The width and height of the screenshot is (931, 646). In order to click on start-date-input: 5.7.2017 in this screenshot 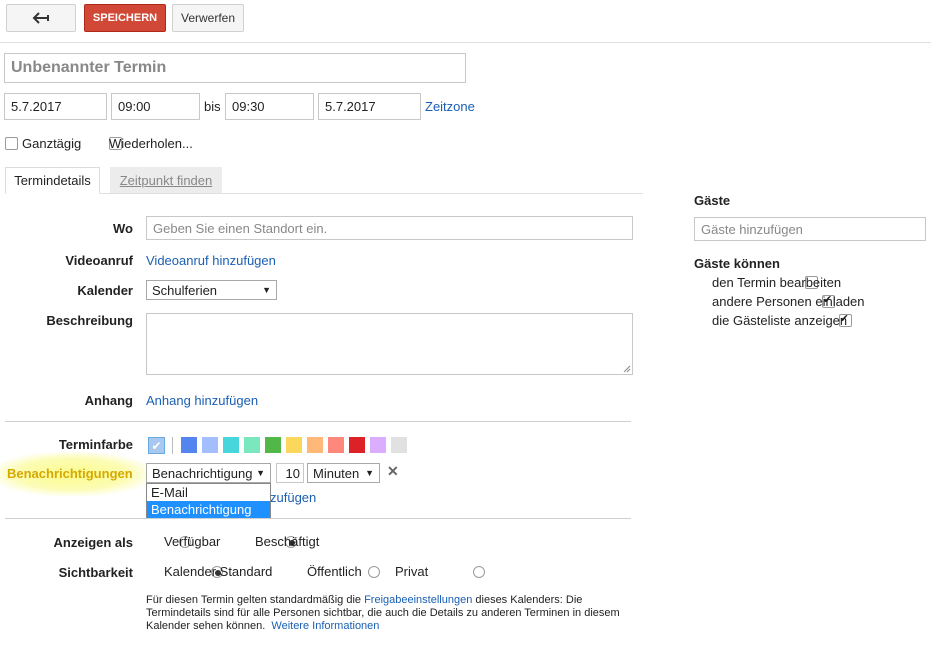, I will do `click(55, 106)`.